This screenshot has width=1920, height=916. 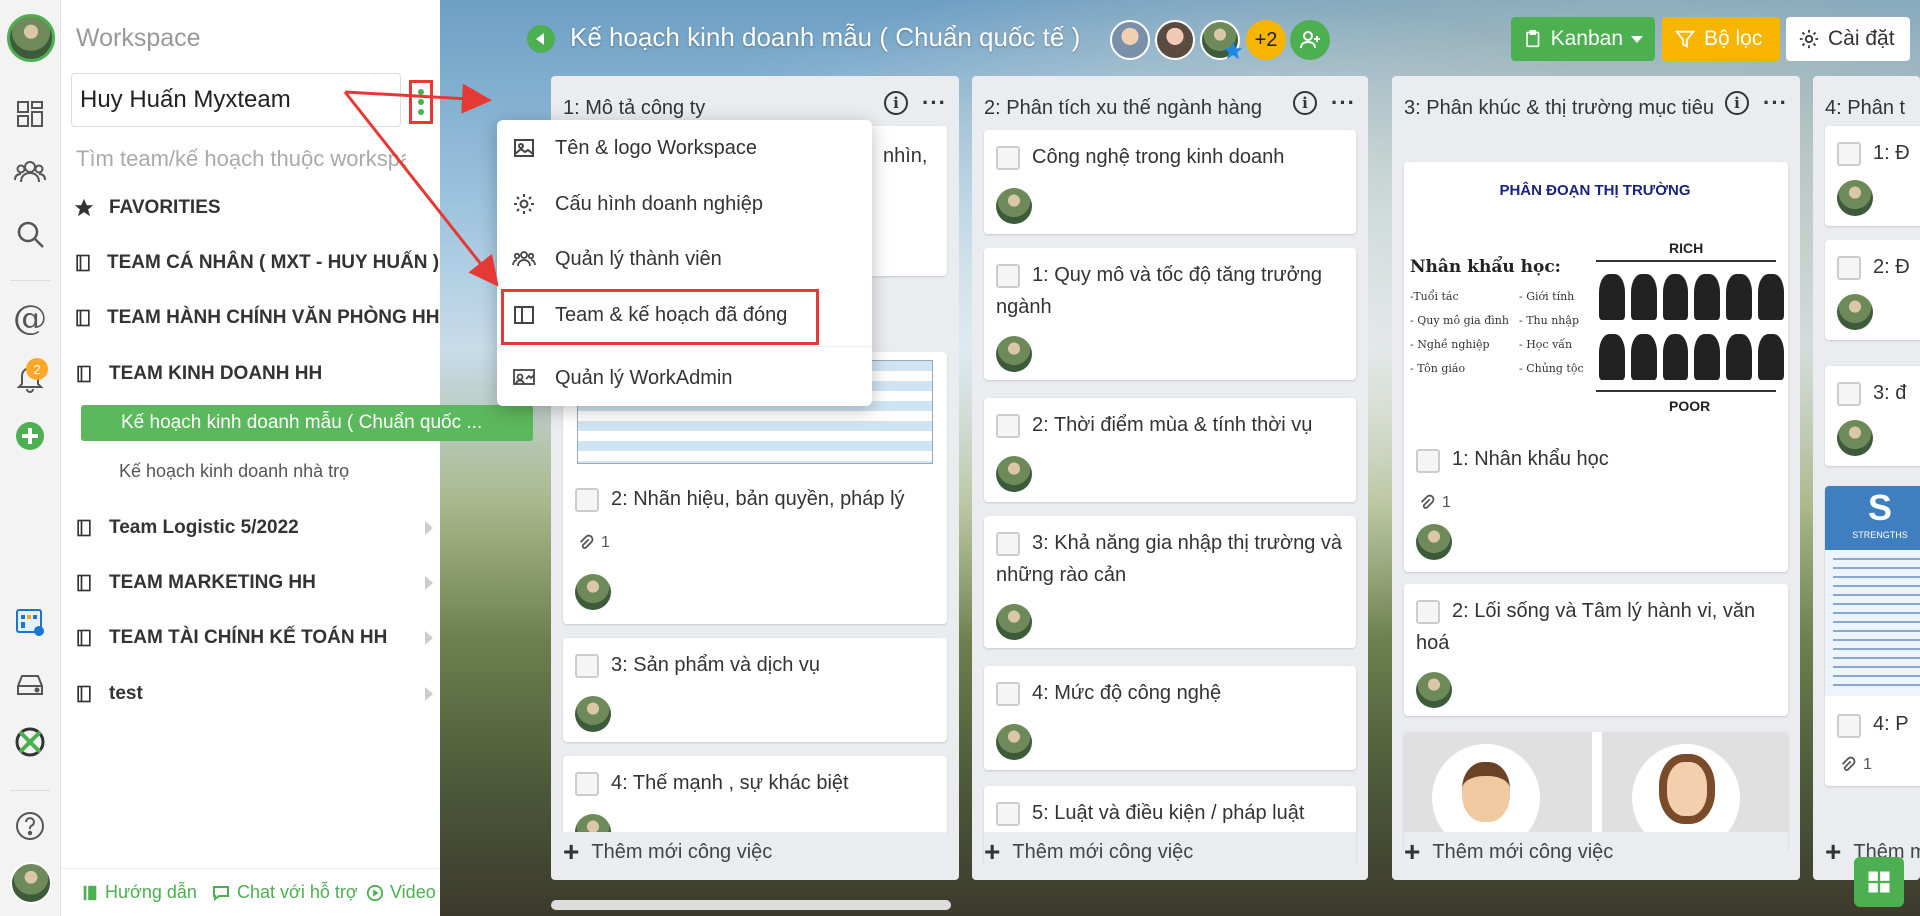 I want to click on notification-bell-icon: 2, so click(x=30, y=378).